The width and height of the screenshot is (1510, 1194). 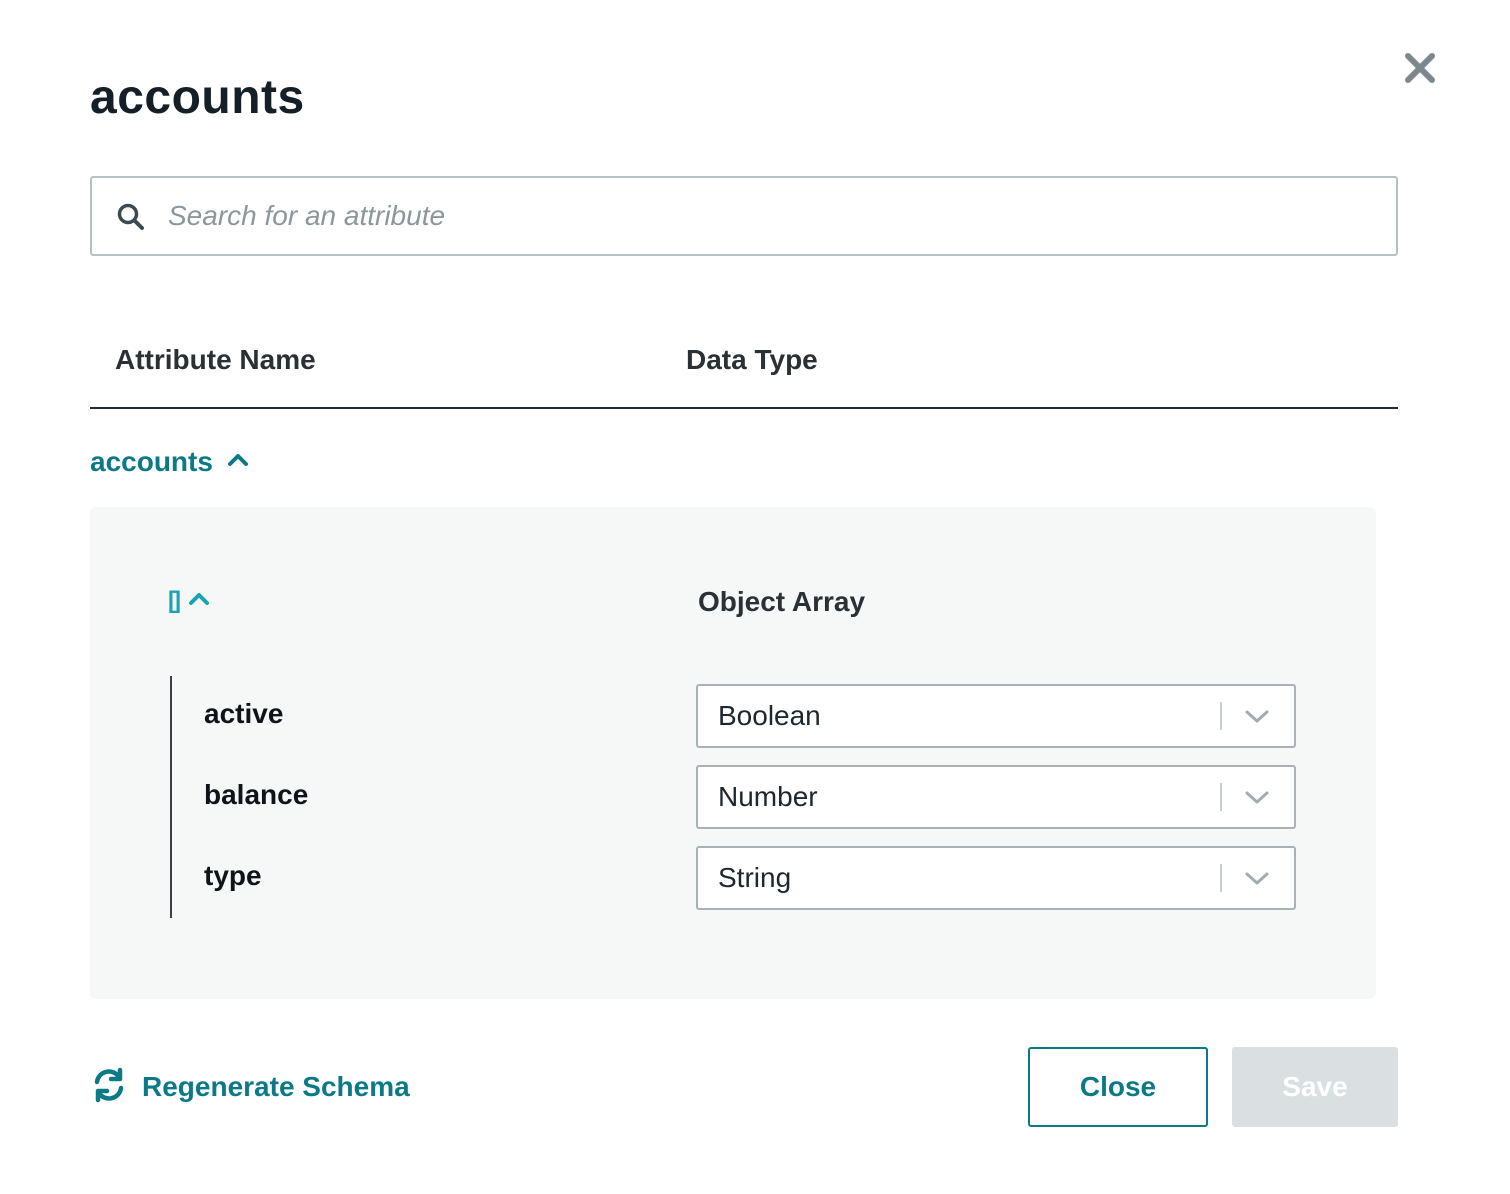 What do you see at coordinates (233, 875) in the screenshot?
I see `attribute-name: type` at bounding box center [233, 875].